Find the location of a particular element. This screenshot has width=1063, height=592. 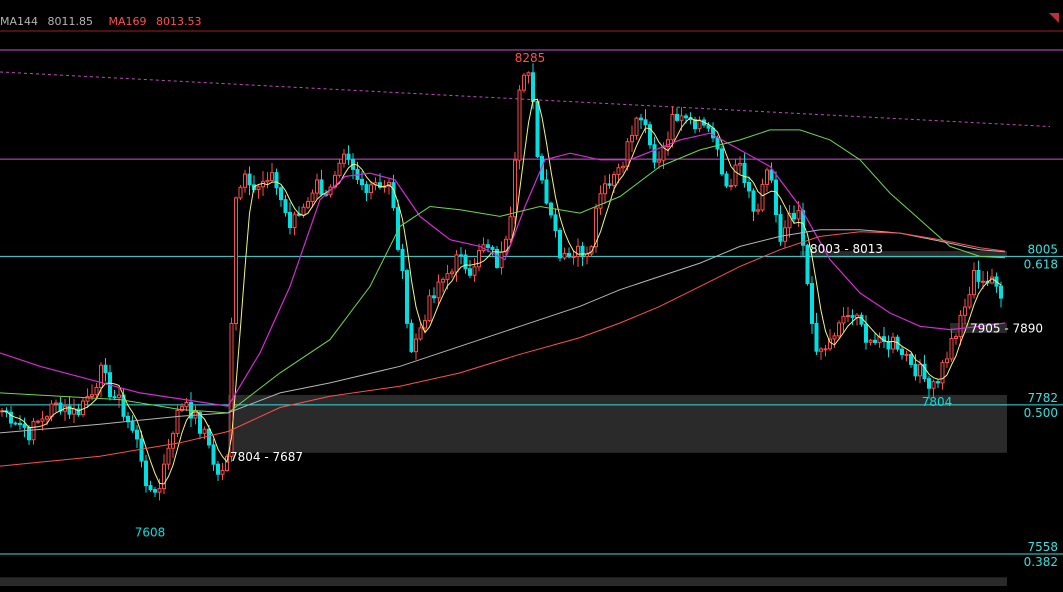

legend-ma169-label: MA169 is located at coordinates (127, 21).